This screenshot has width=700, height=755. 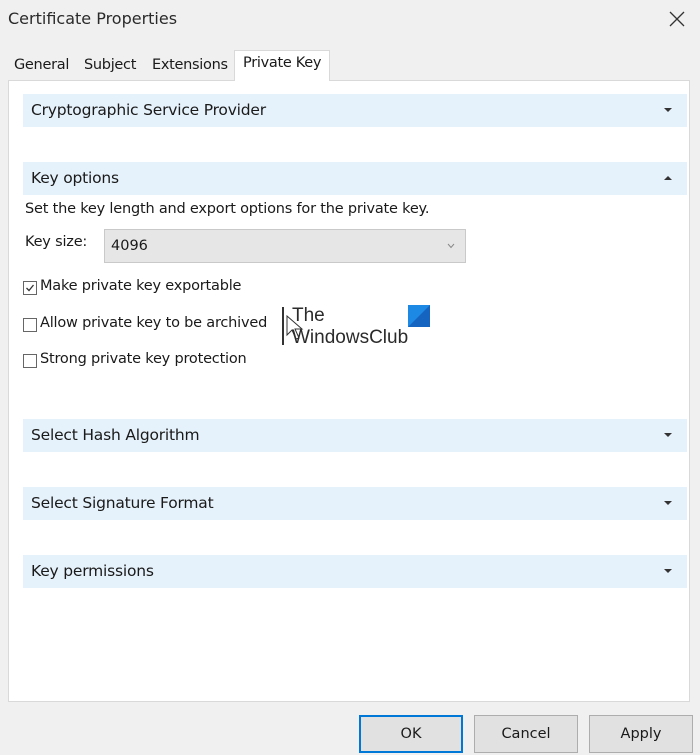 What do you see at coordinates (308, 315) in the screenshot?
I see `watermark-line1: The` at bounding box center [308, 315].